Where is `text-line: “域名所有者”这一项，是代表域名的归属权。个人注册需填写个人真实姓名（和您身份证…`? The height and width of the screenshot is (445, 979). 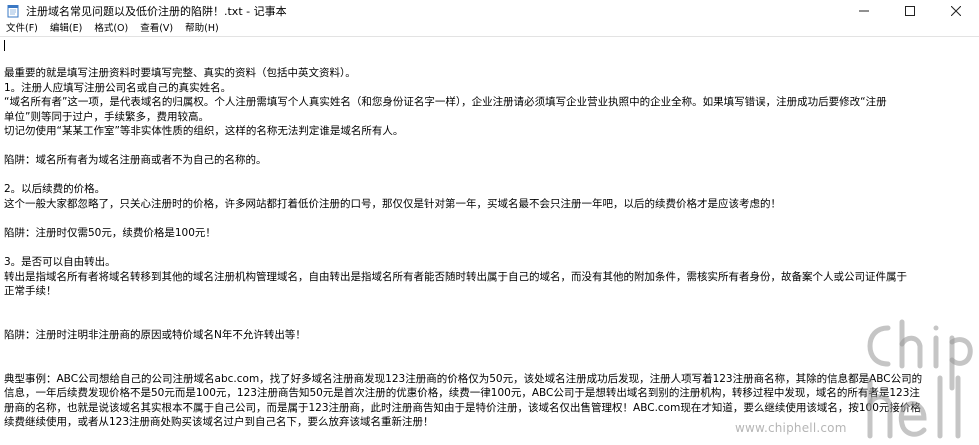
text-line: “域名所有者”这一项，是代表域名的归属权。个人注册需填写个人真实姓名（和您身份证… is located at coordinates (445, 102).